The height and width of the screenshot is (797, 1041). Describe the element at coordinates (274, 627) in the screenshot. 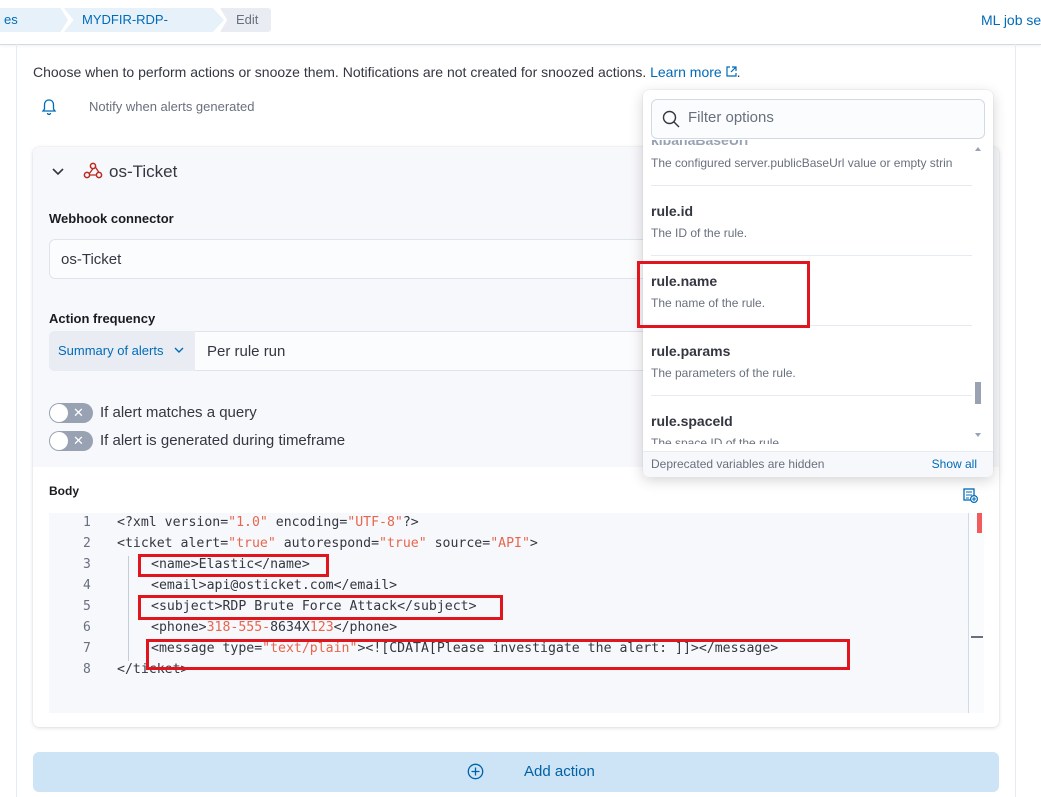

I see `code-line-6: <phone>318-555-8634X123</phone>` at that location.